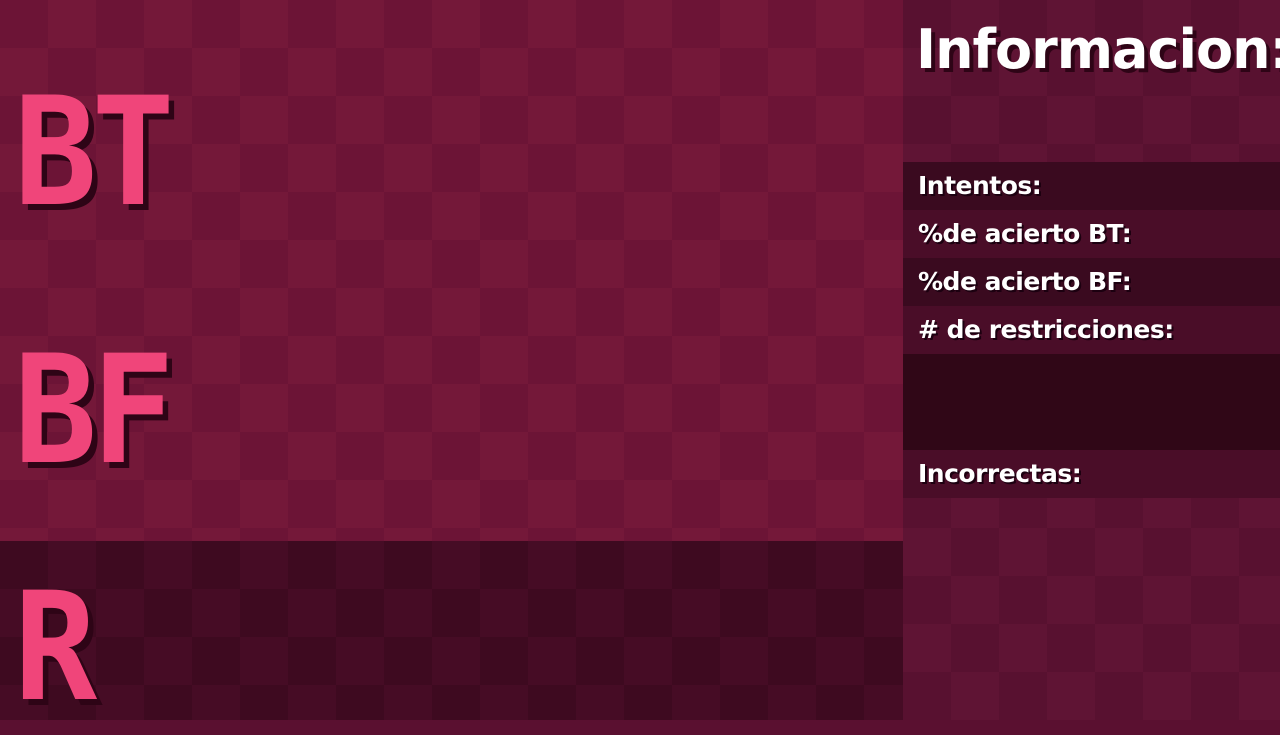 The width and height of the screenshot is (1280, 735). I want to click on stat-acierto-bf: %de acierto BF:, so click(1091, 282).